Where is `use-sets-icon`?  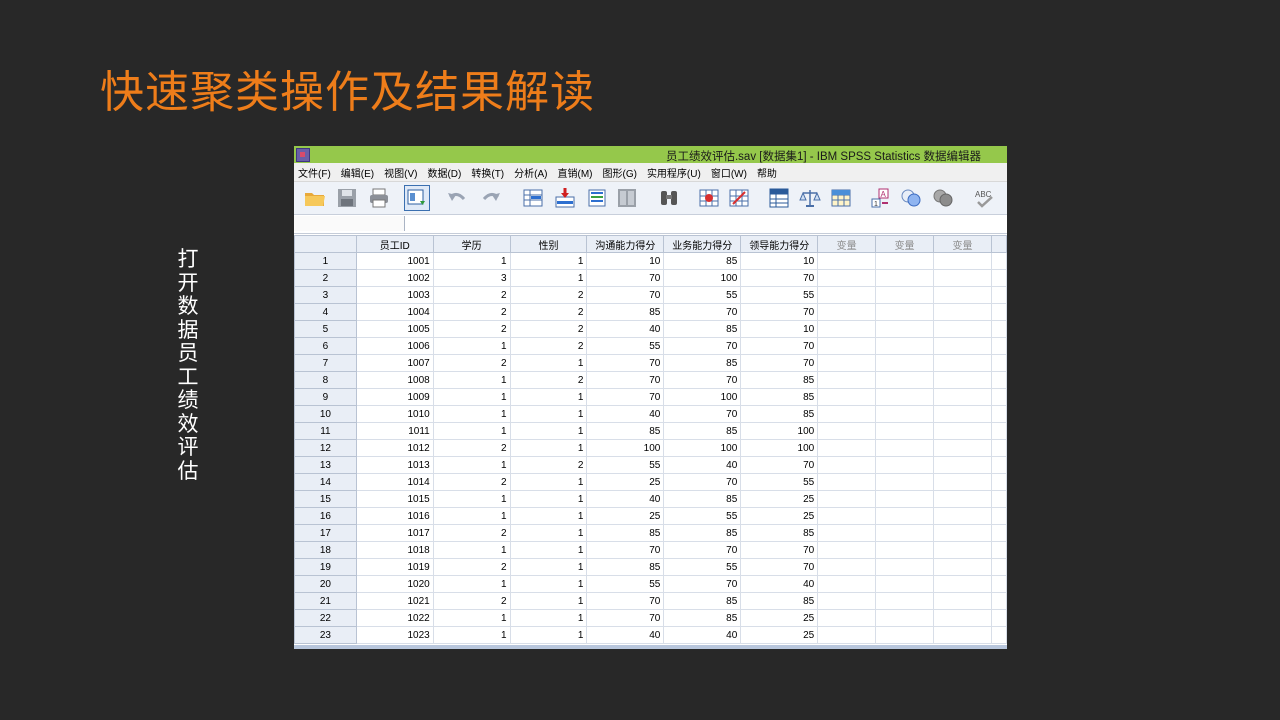
use-sets-icon is located at coordinates (911, 198).